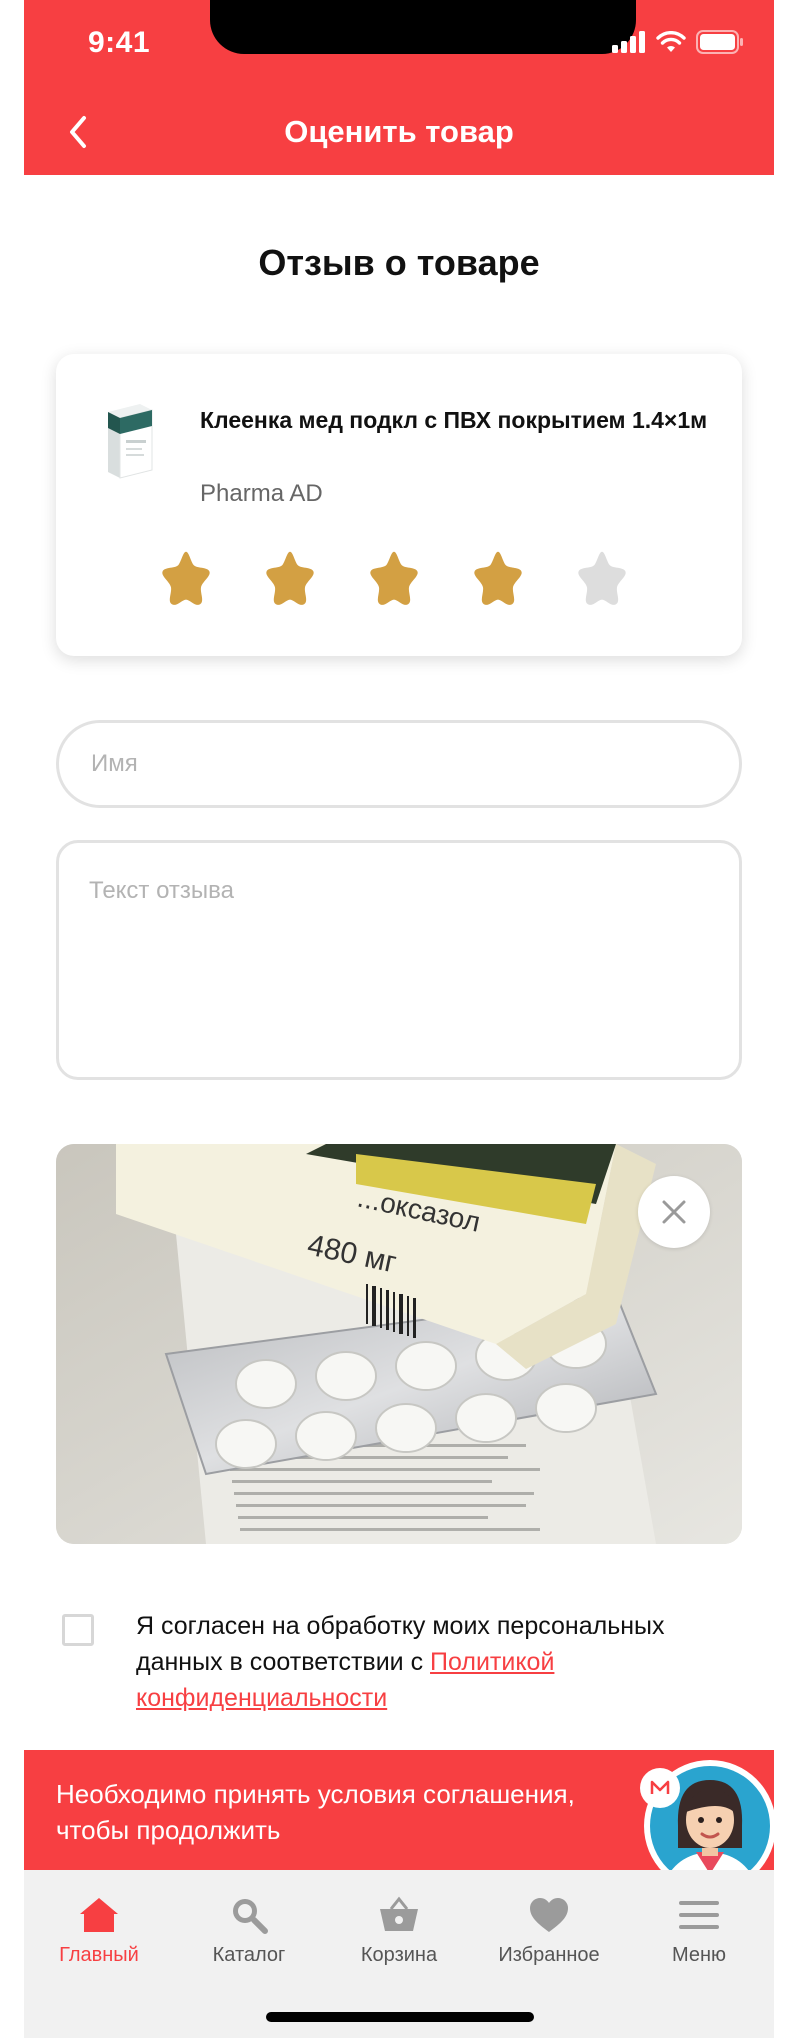 This screenshot has height=2038, width=798. I want to click on assistant-badge, so click(660, 1788).